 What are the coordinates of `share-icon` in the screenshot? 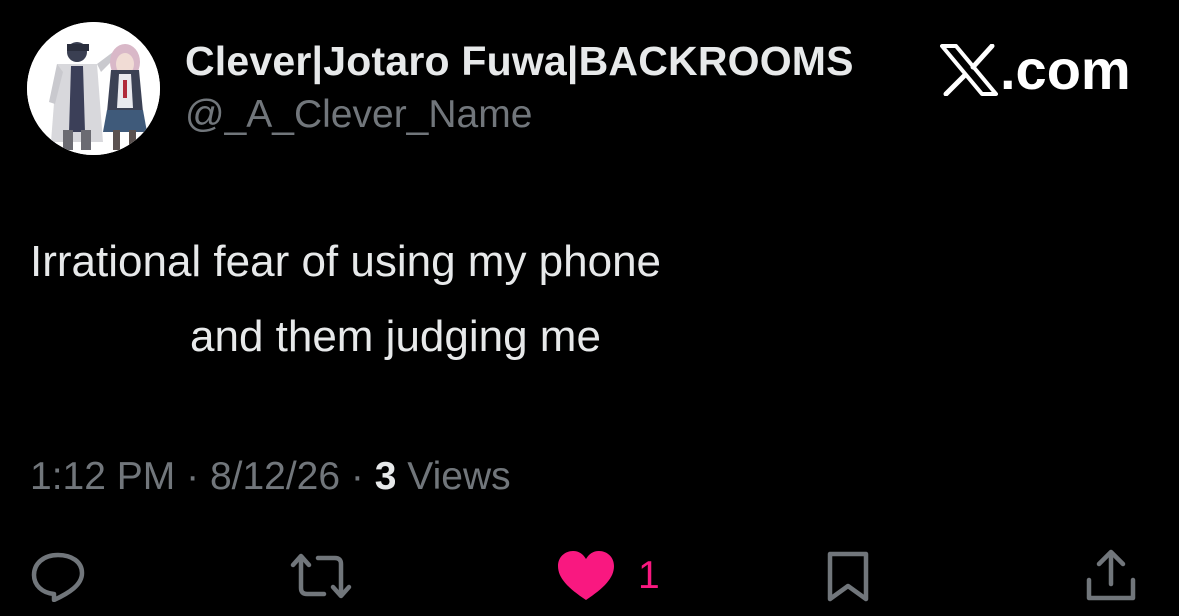 It's located at (1111, 575).